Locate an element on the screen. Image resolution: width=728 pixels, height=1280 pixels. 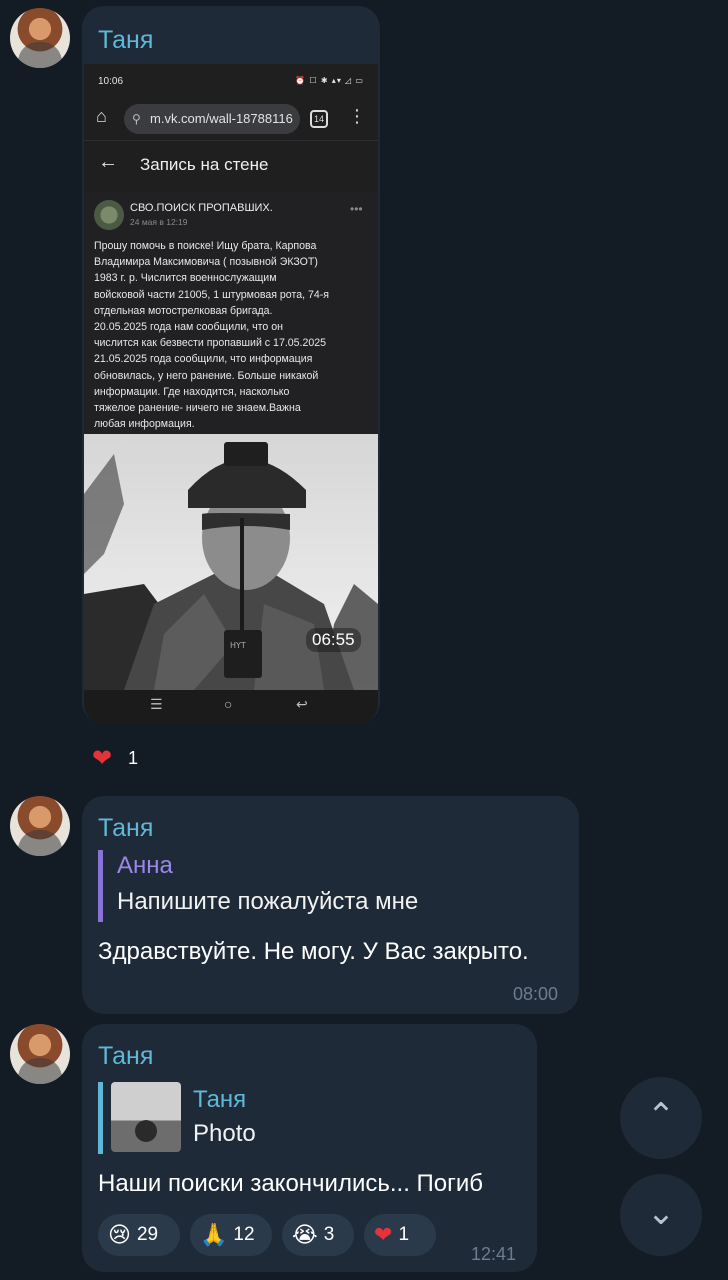
message-time: 08:00 is located at coordinates (536, 994).